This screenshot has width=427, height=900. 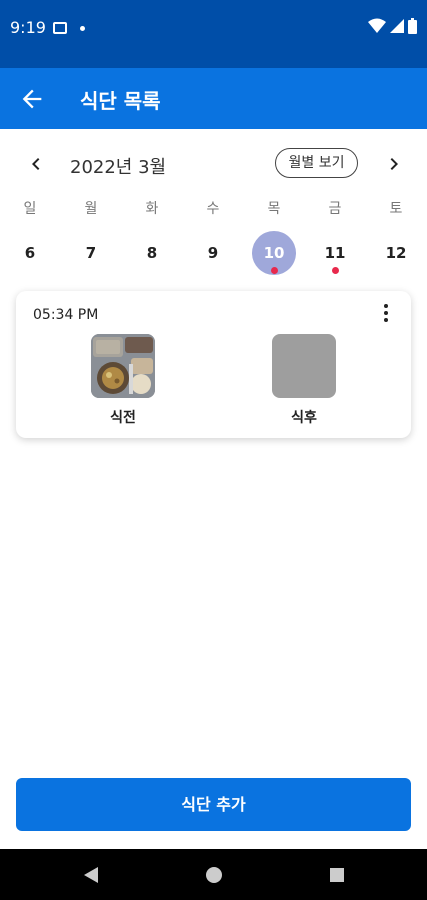 I want to click on notification-icon, so click(x=60, y=28).